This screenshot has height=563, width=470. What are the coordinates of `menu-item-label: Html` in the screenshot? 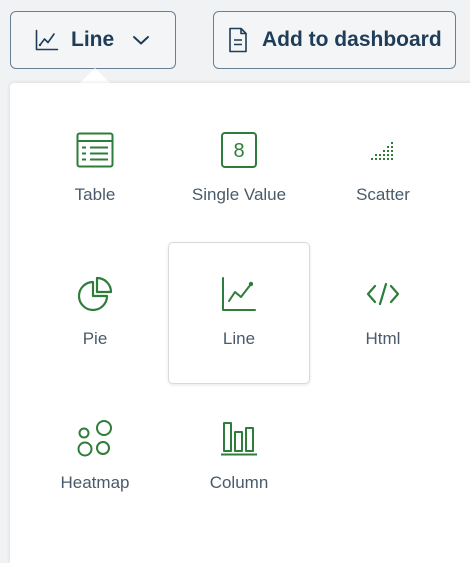 It's located at (383, 338).